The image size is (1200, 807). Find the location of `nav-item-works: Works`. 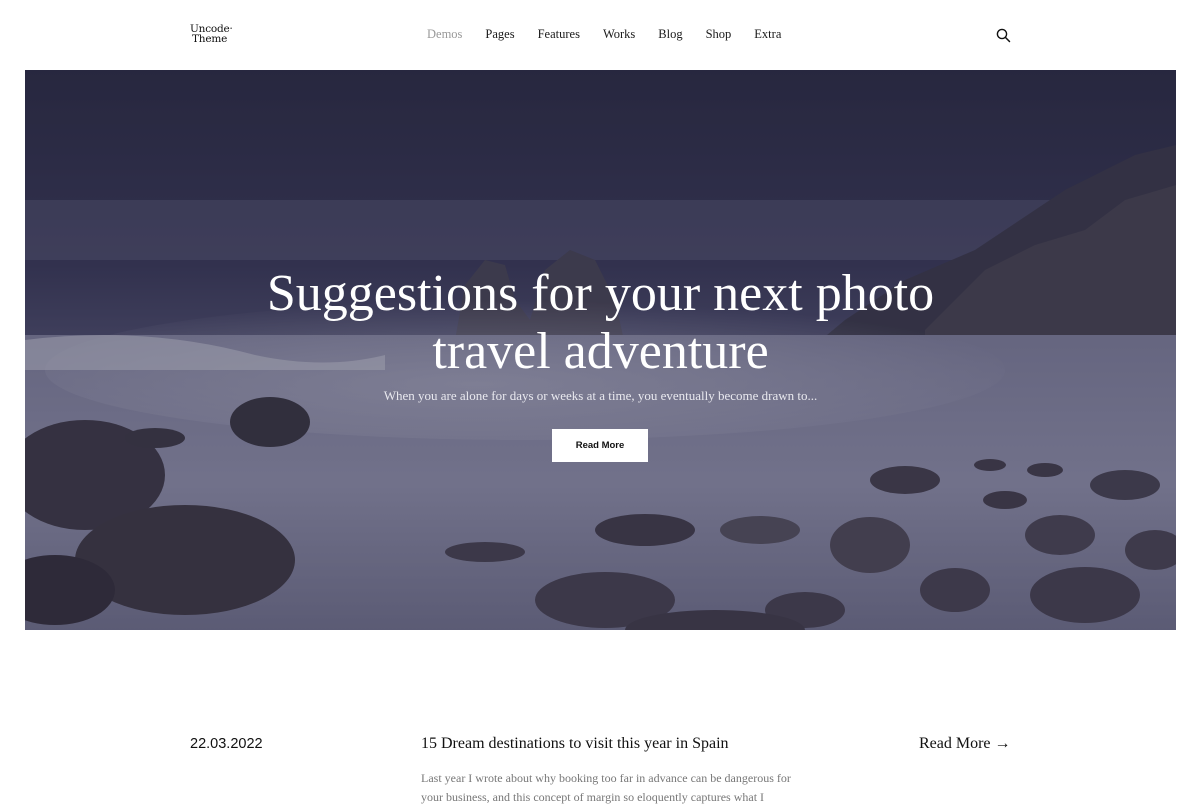

nav-item-works: Works is located at coordinates (619, 34).